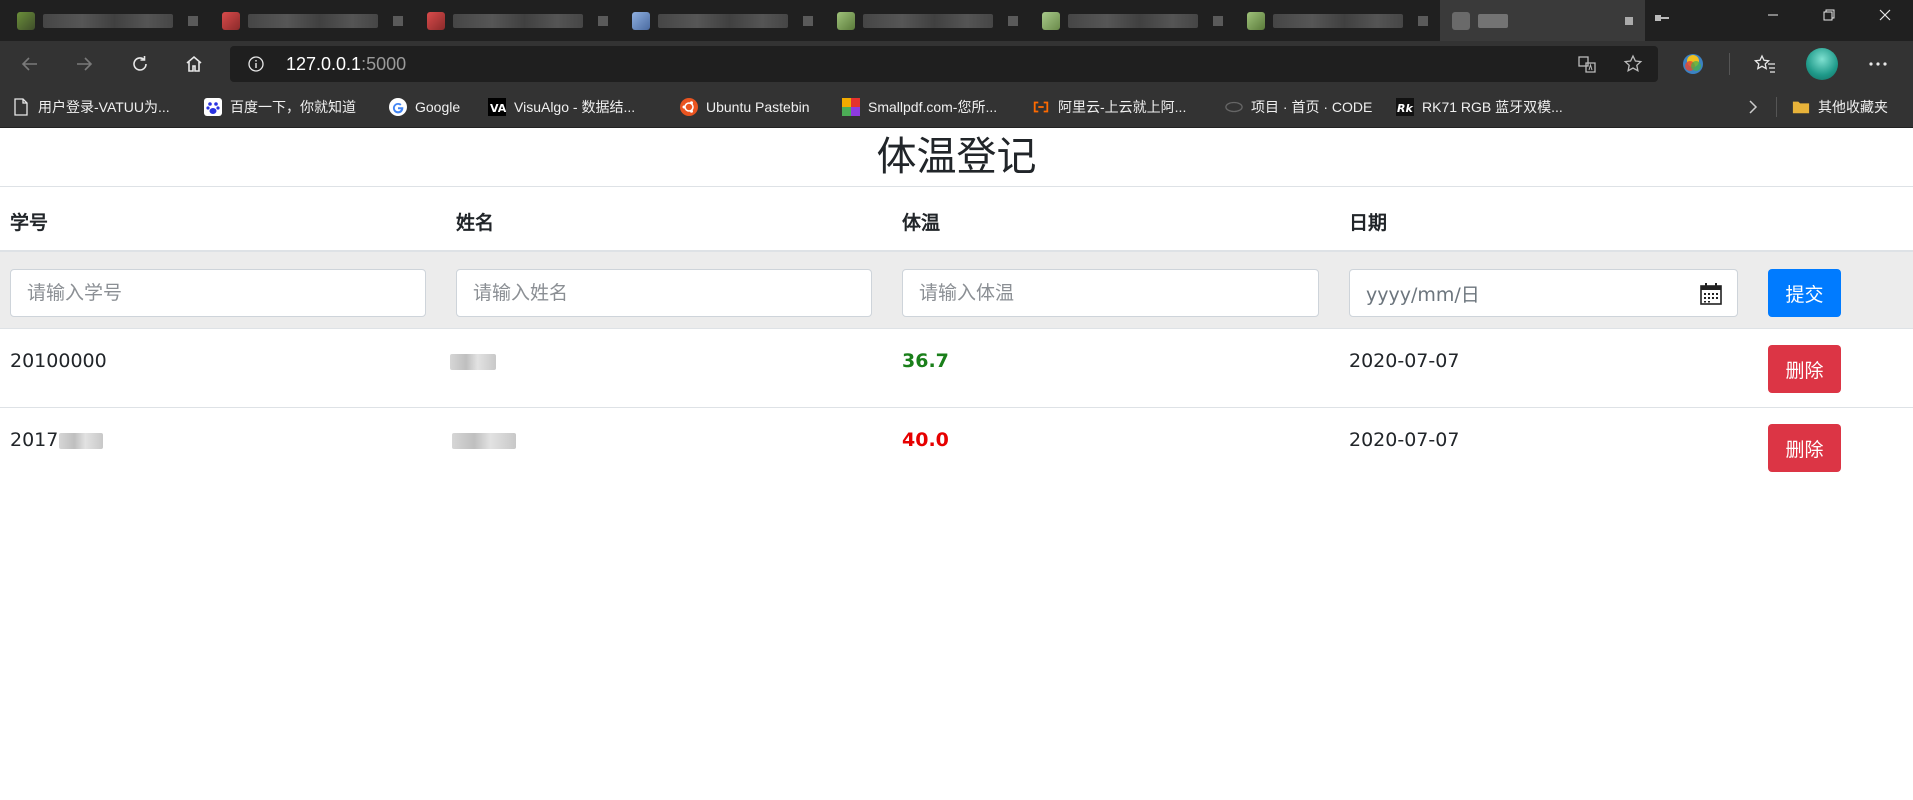 This screenshot has width=1913, height=800. Describe the element at coordinates (956, 219) in the screenshot. I see `table-header-row: 学号 姓名 体温 日期` at that location.